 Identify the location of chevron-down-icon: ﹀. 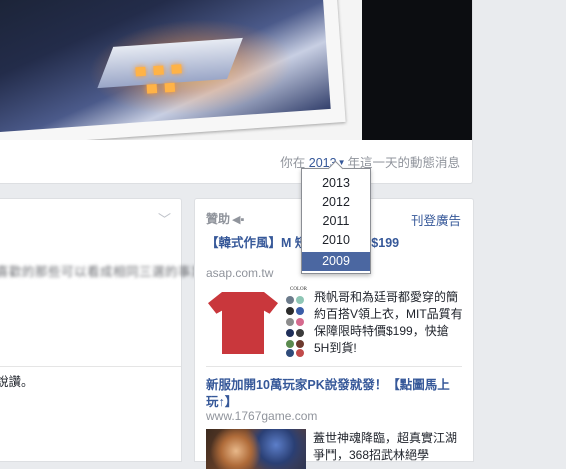
(164, 218).